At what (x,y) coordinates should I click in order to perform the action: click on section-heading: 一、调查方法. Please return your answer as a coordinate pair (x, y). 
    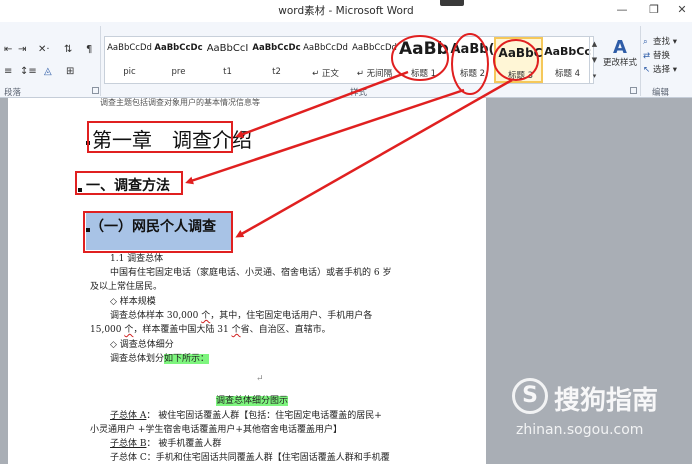
    Looking at the image, I should click on (128, 185).